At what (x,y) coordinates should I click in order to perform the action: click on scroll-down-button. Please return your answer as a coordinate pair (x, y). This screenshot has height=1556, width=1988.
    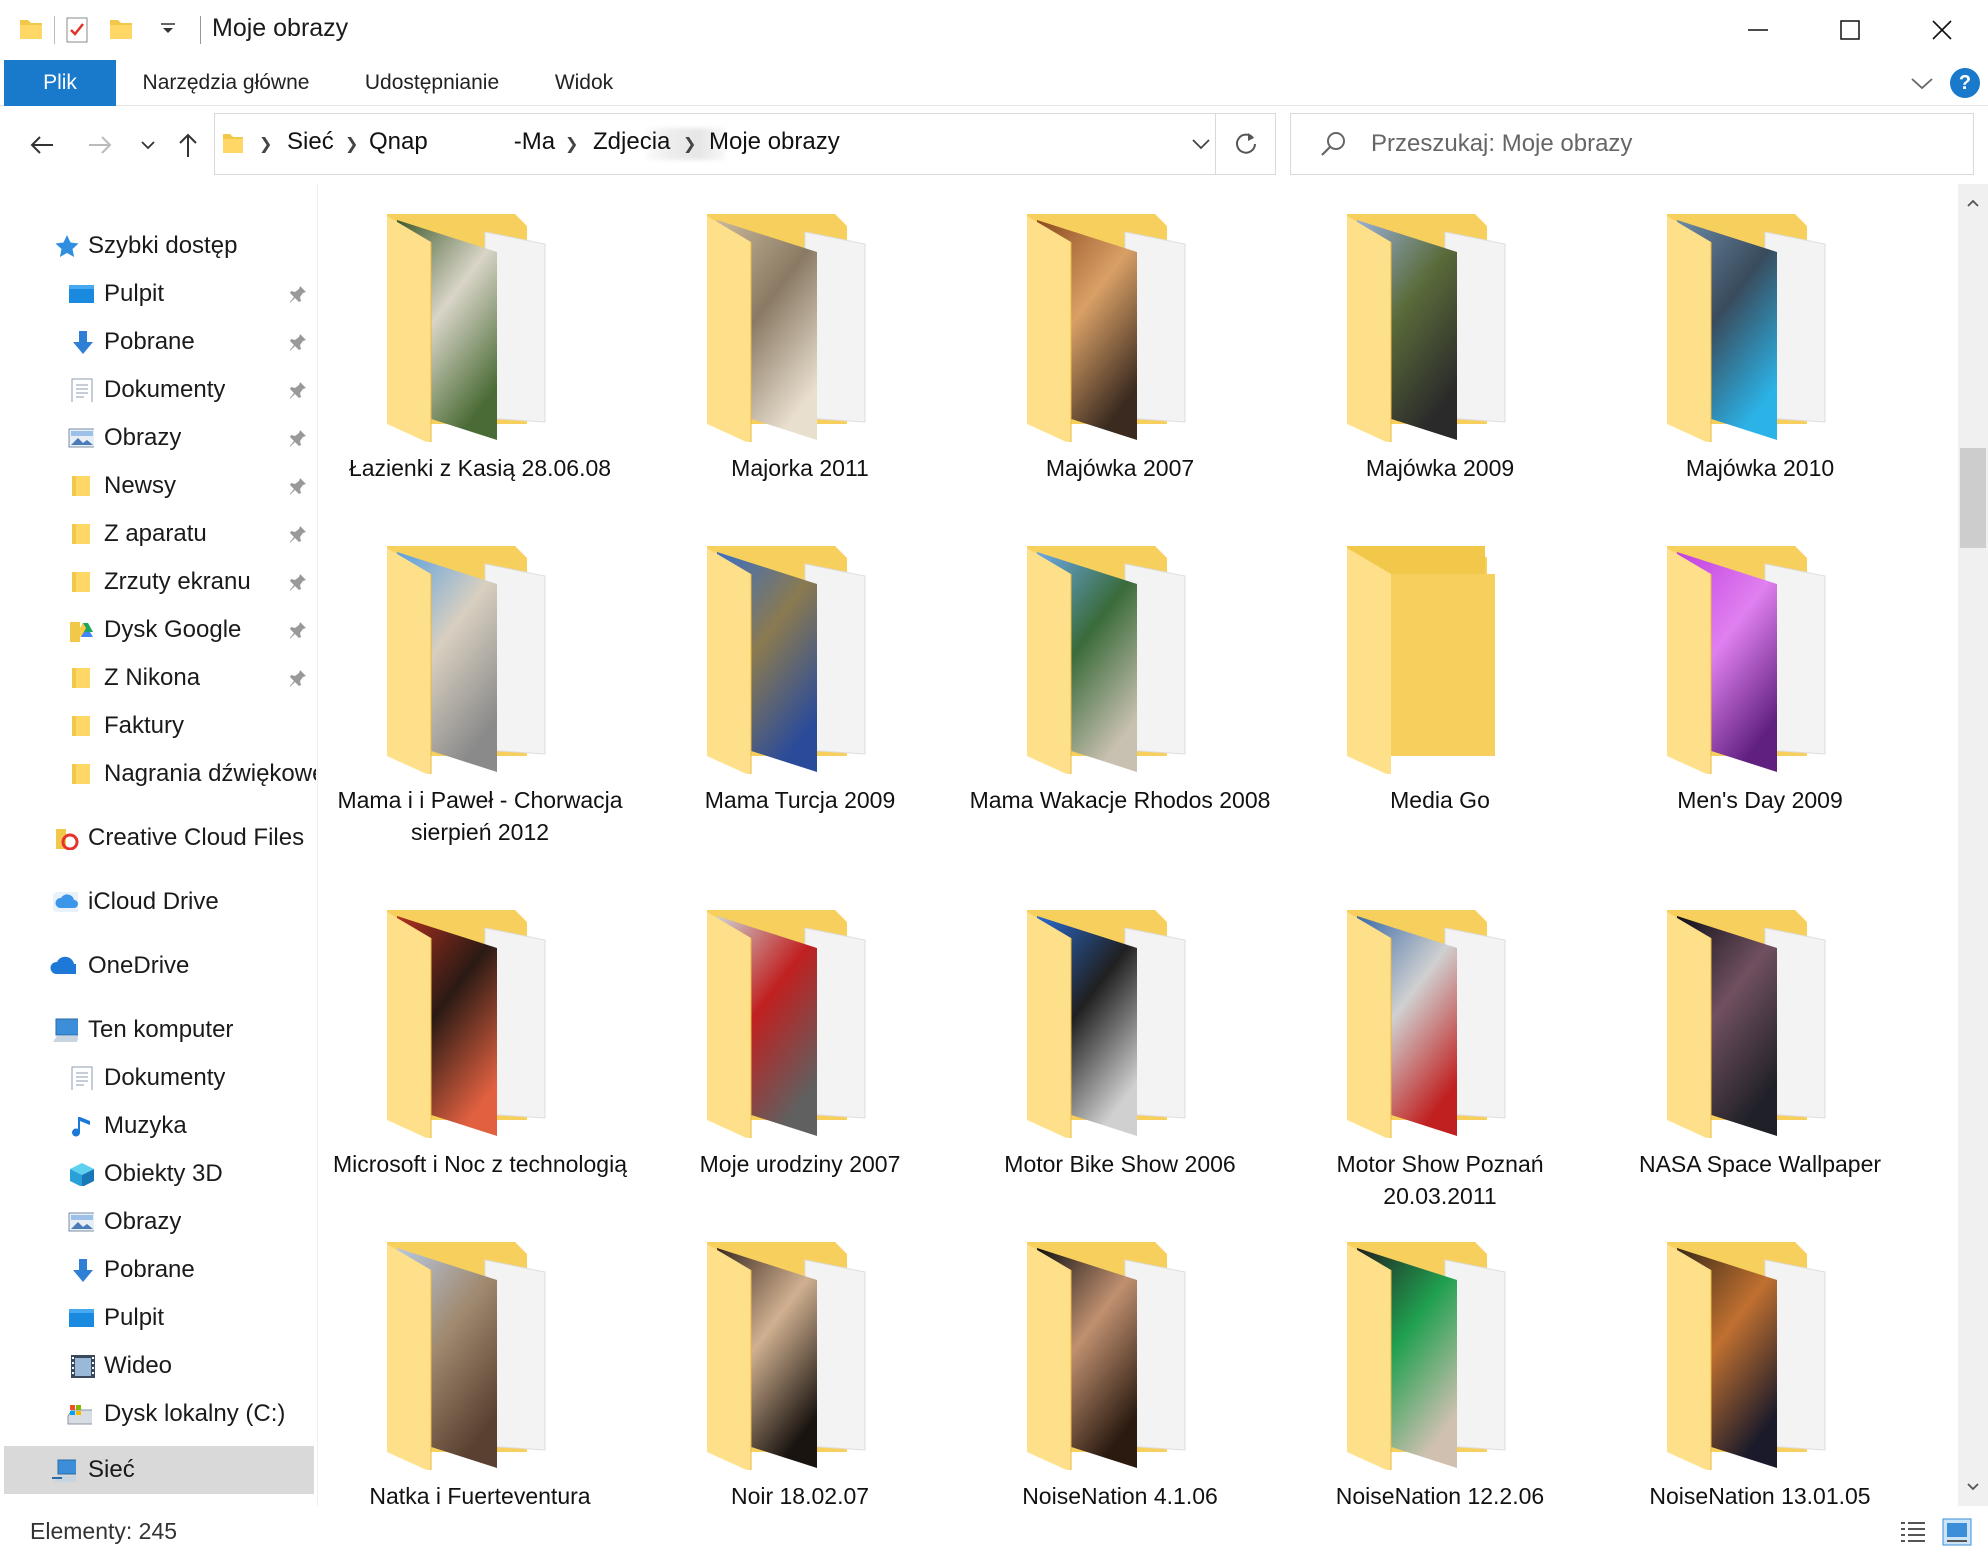
    Looking at the image, I should click on (1973, 1487).